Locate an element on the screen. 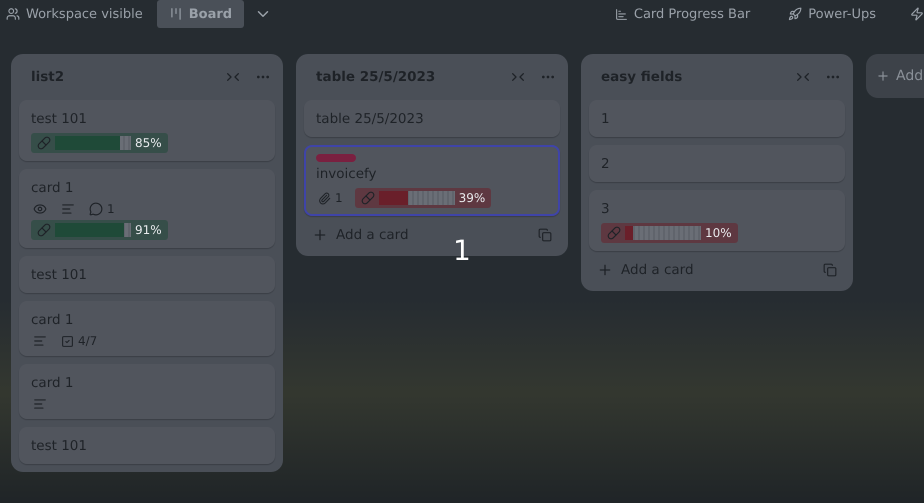 This screenshot has height=503, width=924. power-ups-button: Power-Ups is located at coordinates (832, 14).